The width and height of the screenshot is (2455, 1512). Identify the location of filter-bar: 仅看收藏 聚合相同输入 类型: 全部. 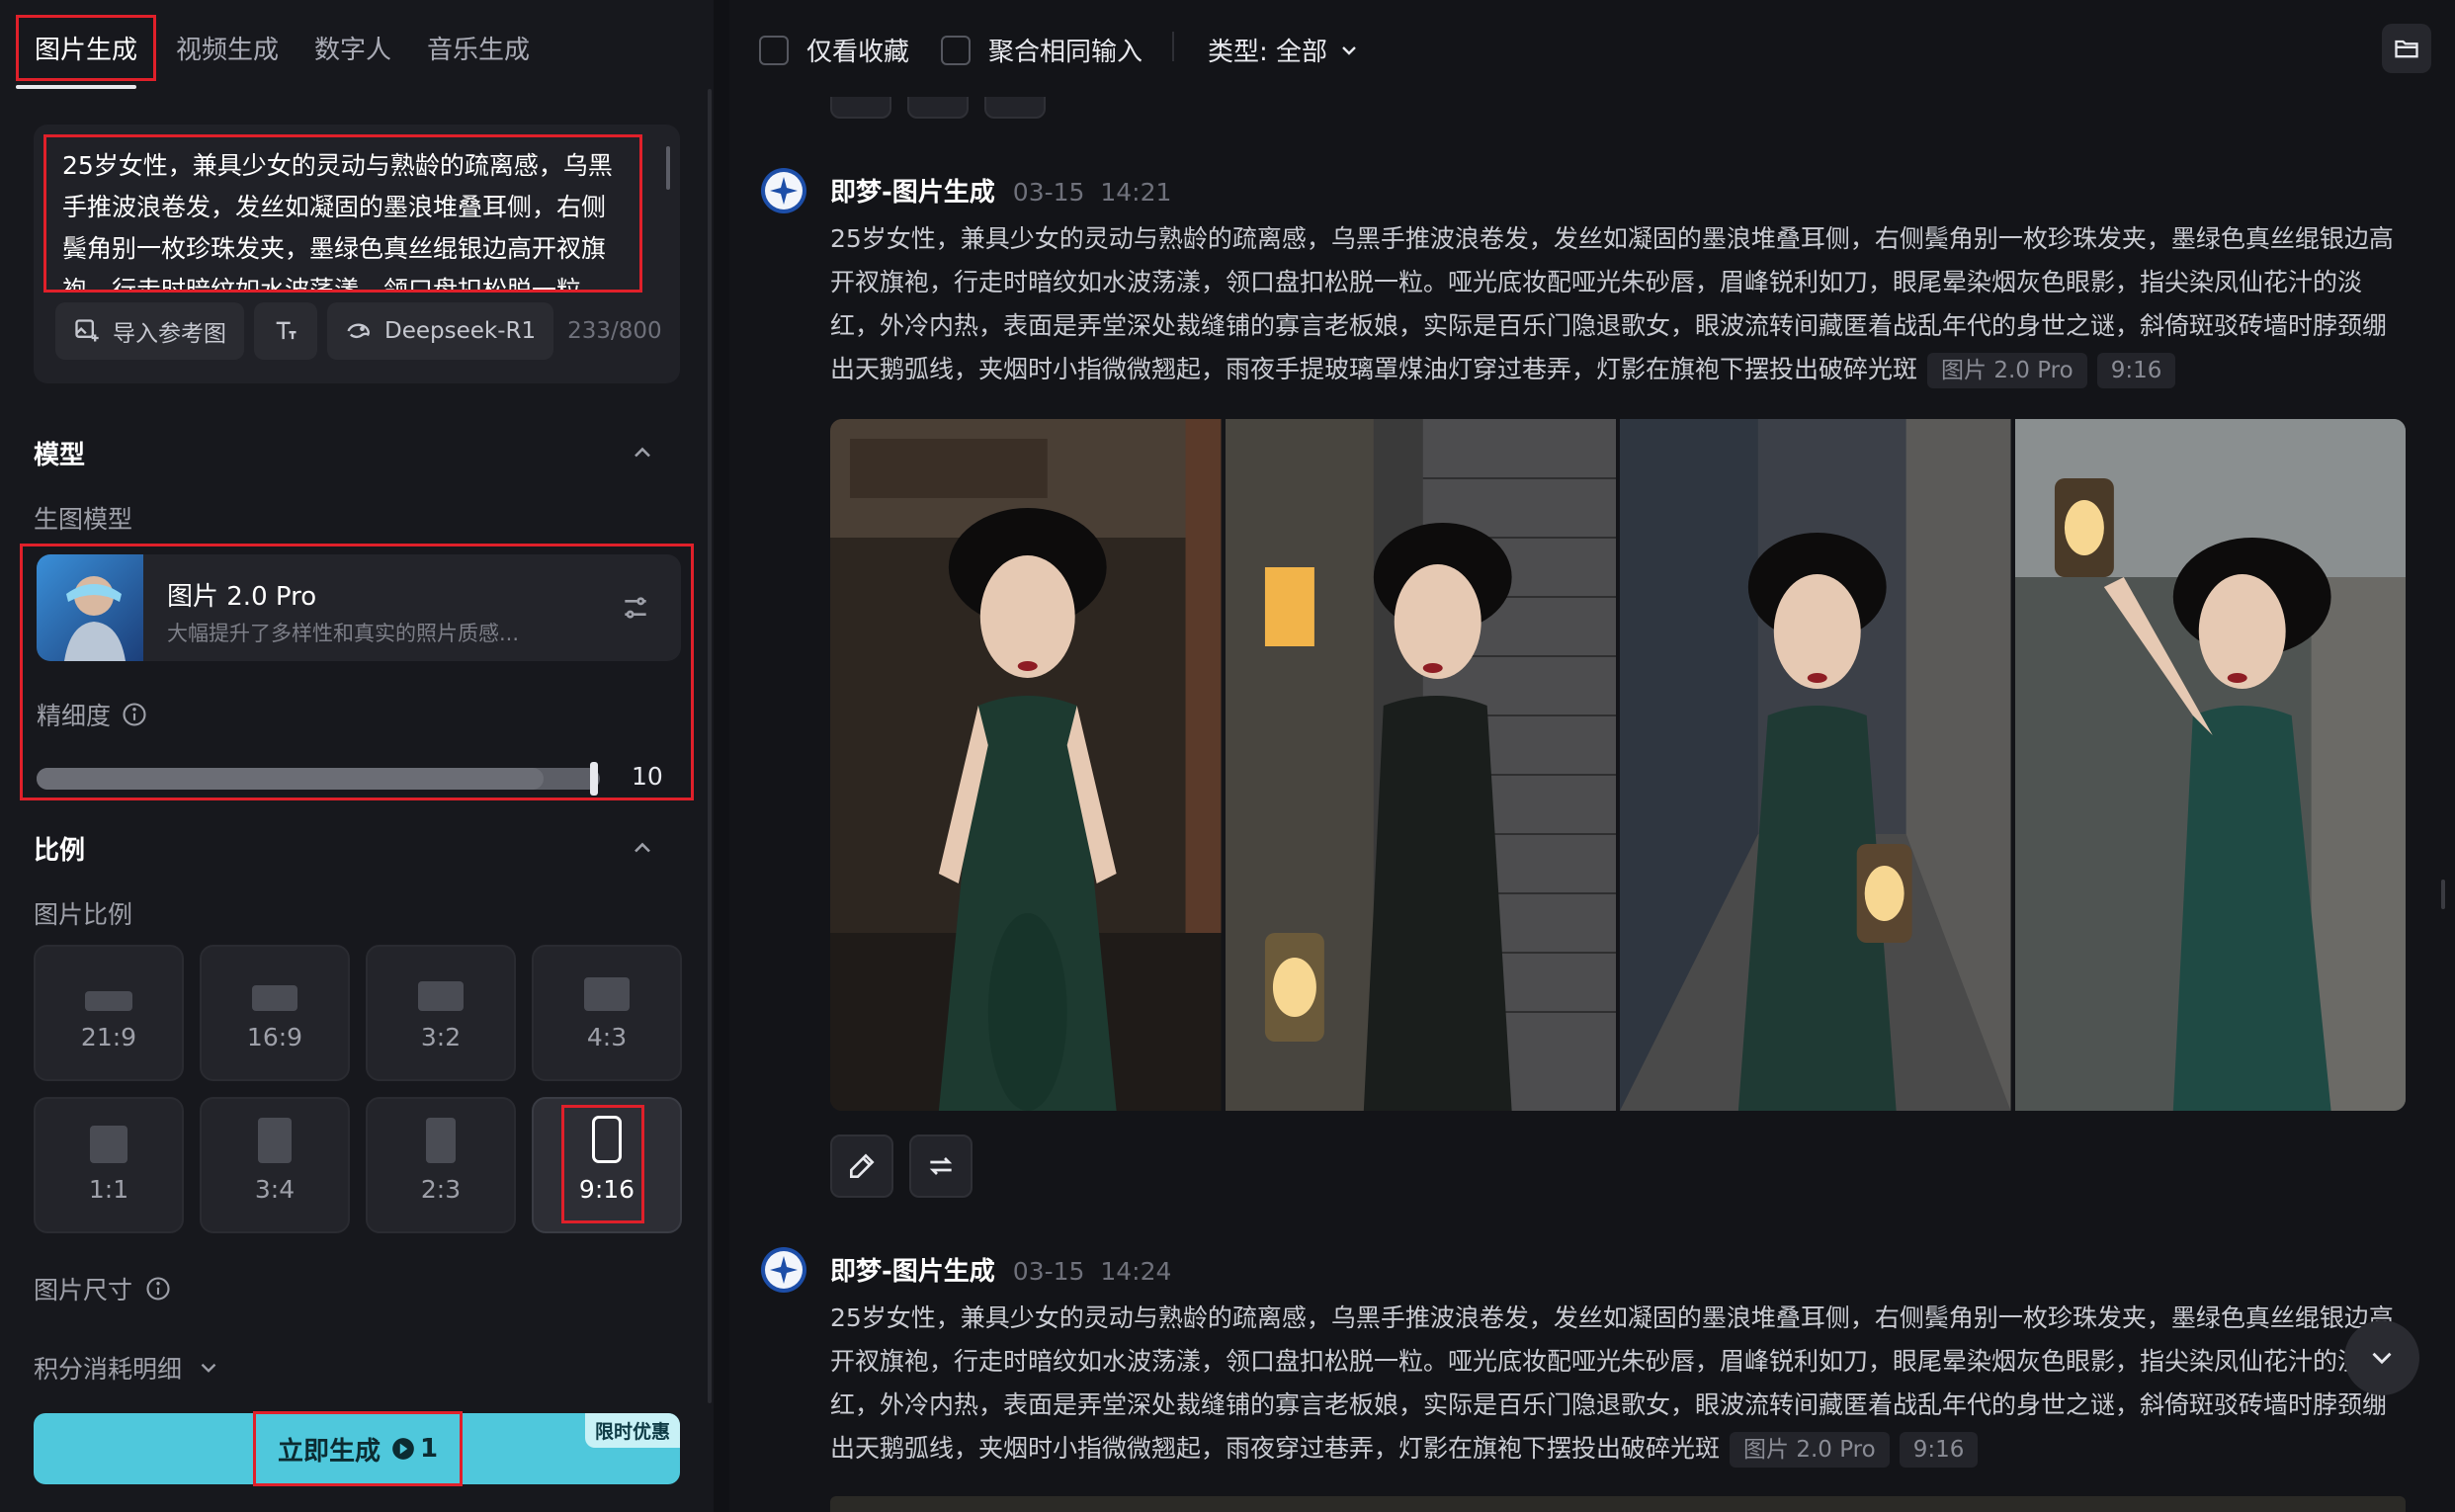
(1592, 48).